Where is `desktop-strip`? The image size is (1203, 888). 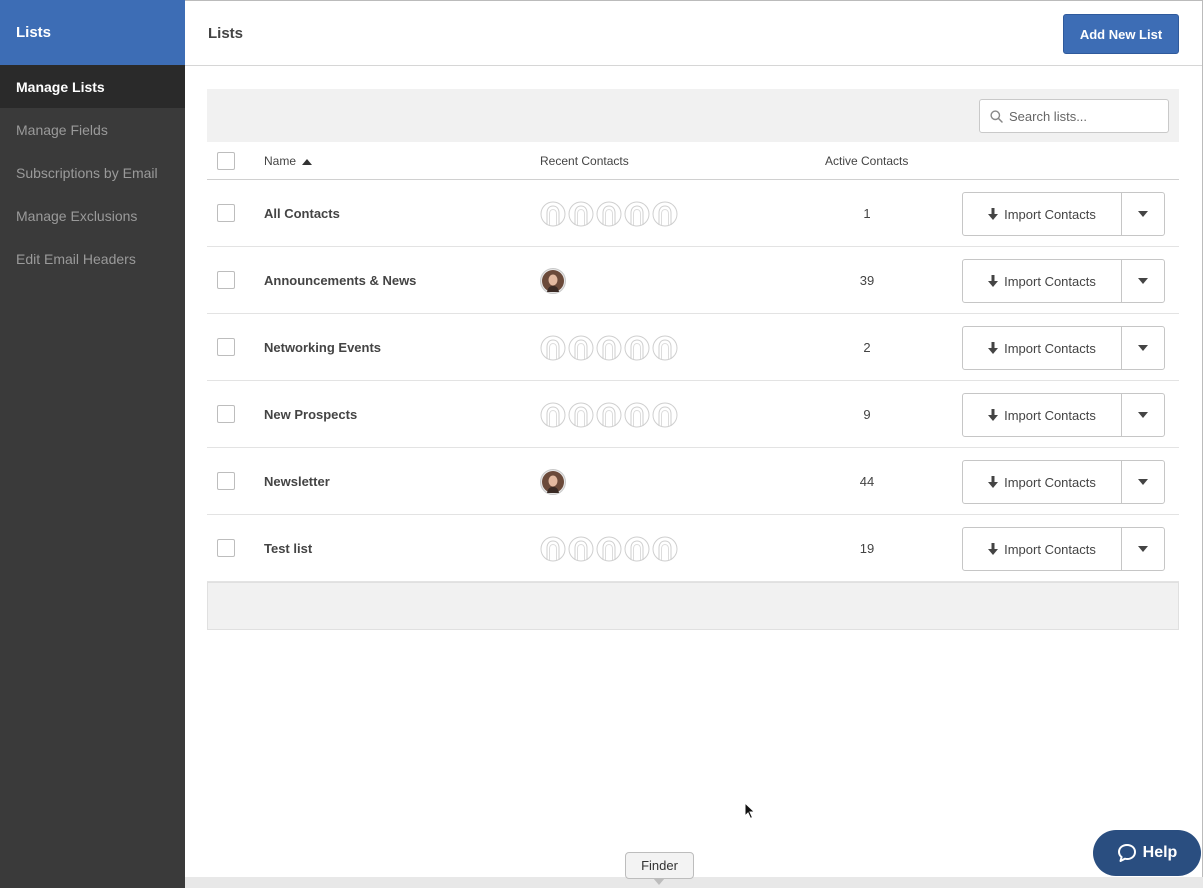 desktop-strip is located at coordinates (694, 882).